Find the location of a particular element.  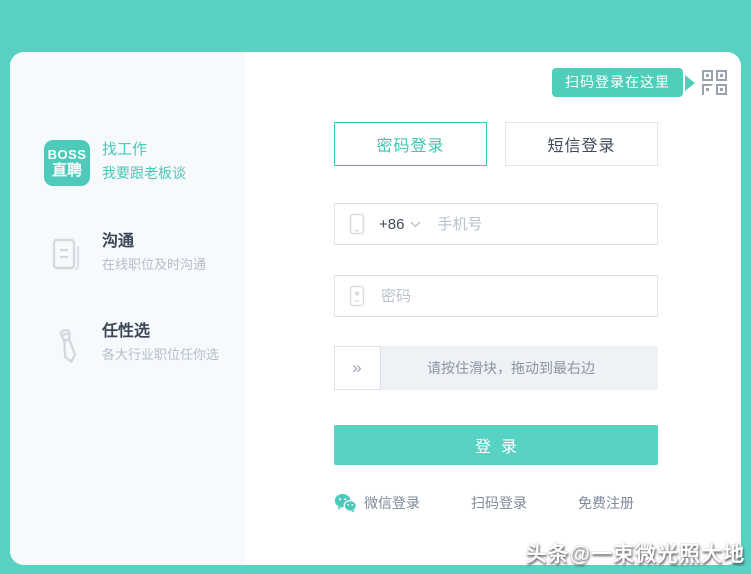

qr-login-hint: 扫码登录在这里 is located at coordinates (639, 82).